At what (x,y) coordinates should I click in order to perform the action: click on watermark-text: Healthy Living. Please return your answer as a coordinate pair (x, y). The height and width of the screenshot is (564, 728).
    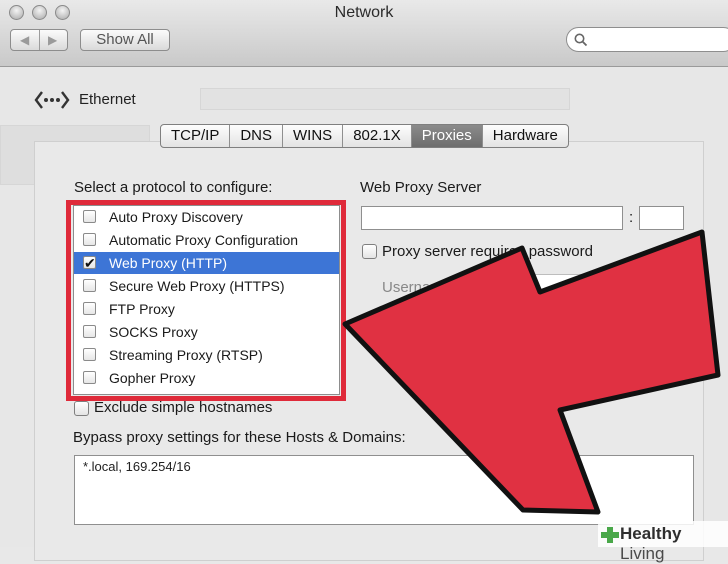
    Looking at the image, I should click on (651, 543).